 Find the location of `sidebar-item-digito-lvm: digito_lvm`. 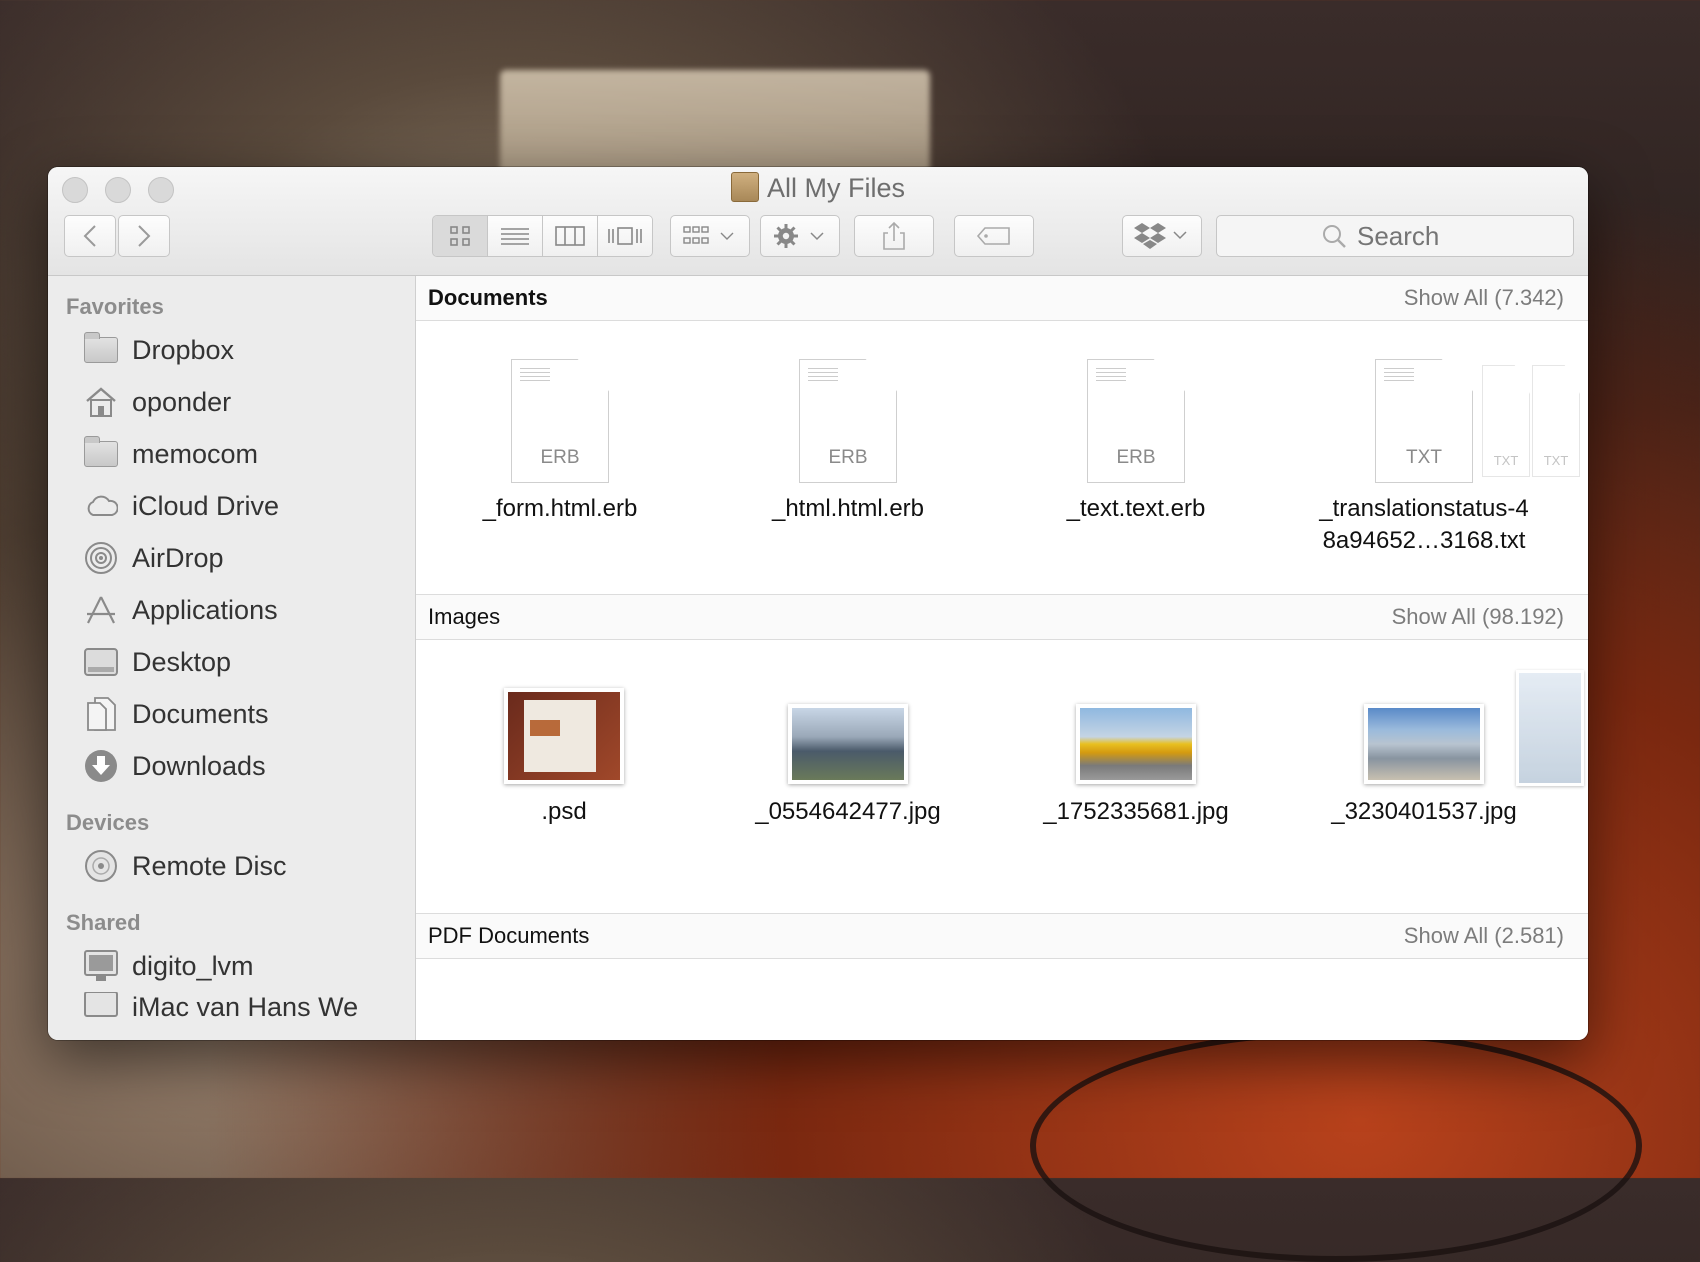

sidebar-item-digito-lvm: digito_lvm is located at coordinates (231, 966).